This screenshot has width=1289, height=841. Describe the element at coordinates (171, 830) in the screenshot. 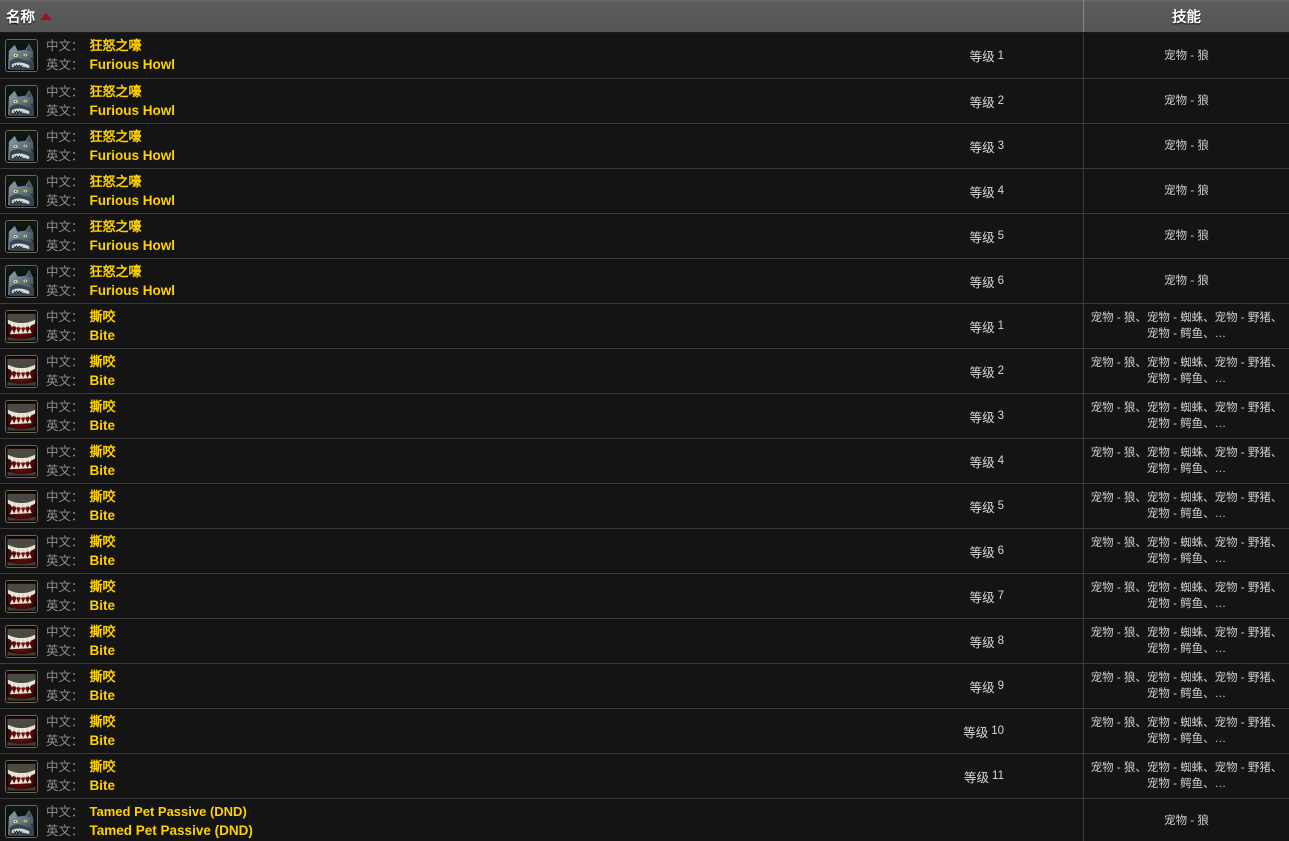

I see `english-value: Tamed Pet Passive (DND)` at that location.